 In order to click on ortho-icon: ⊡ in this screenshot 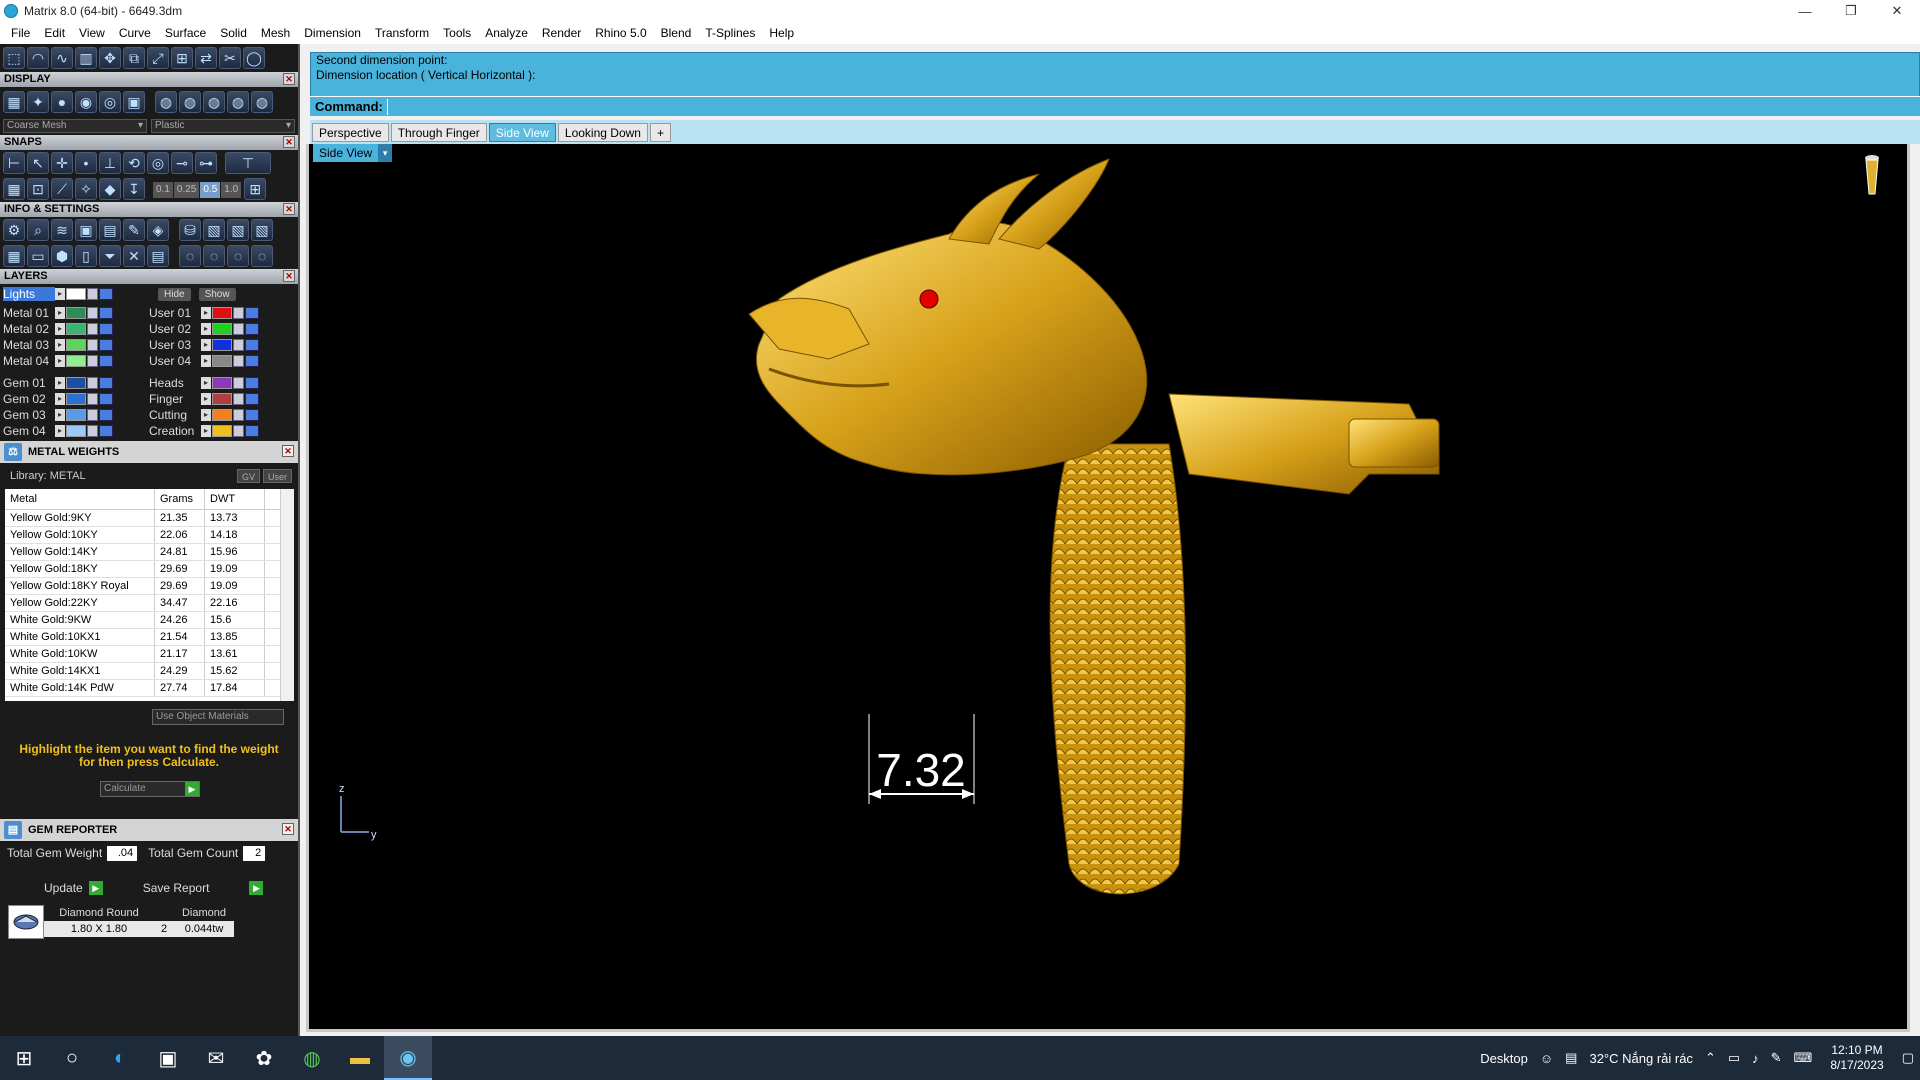, I will do `click(38, 189)`.